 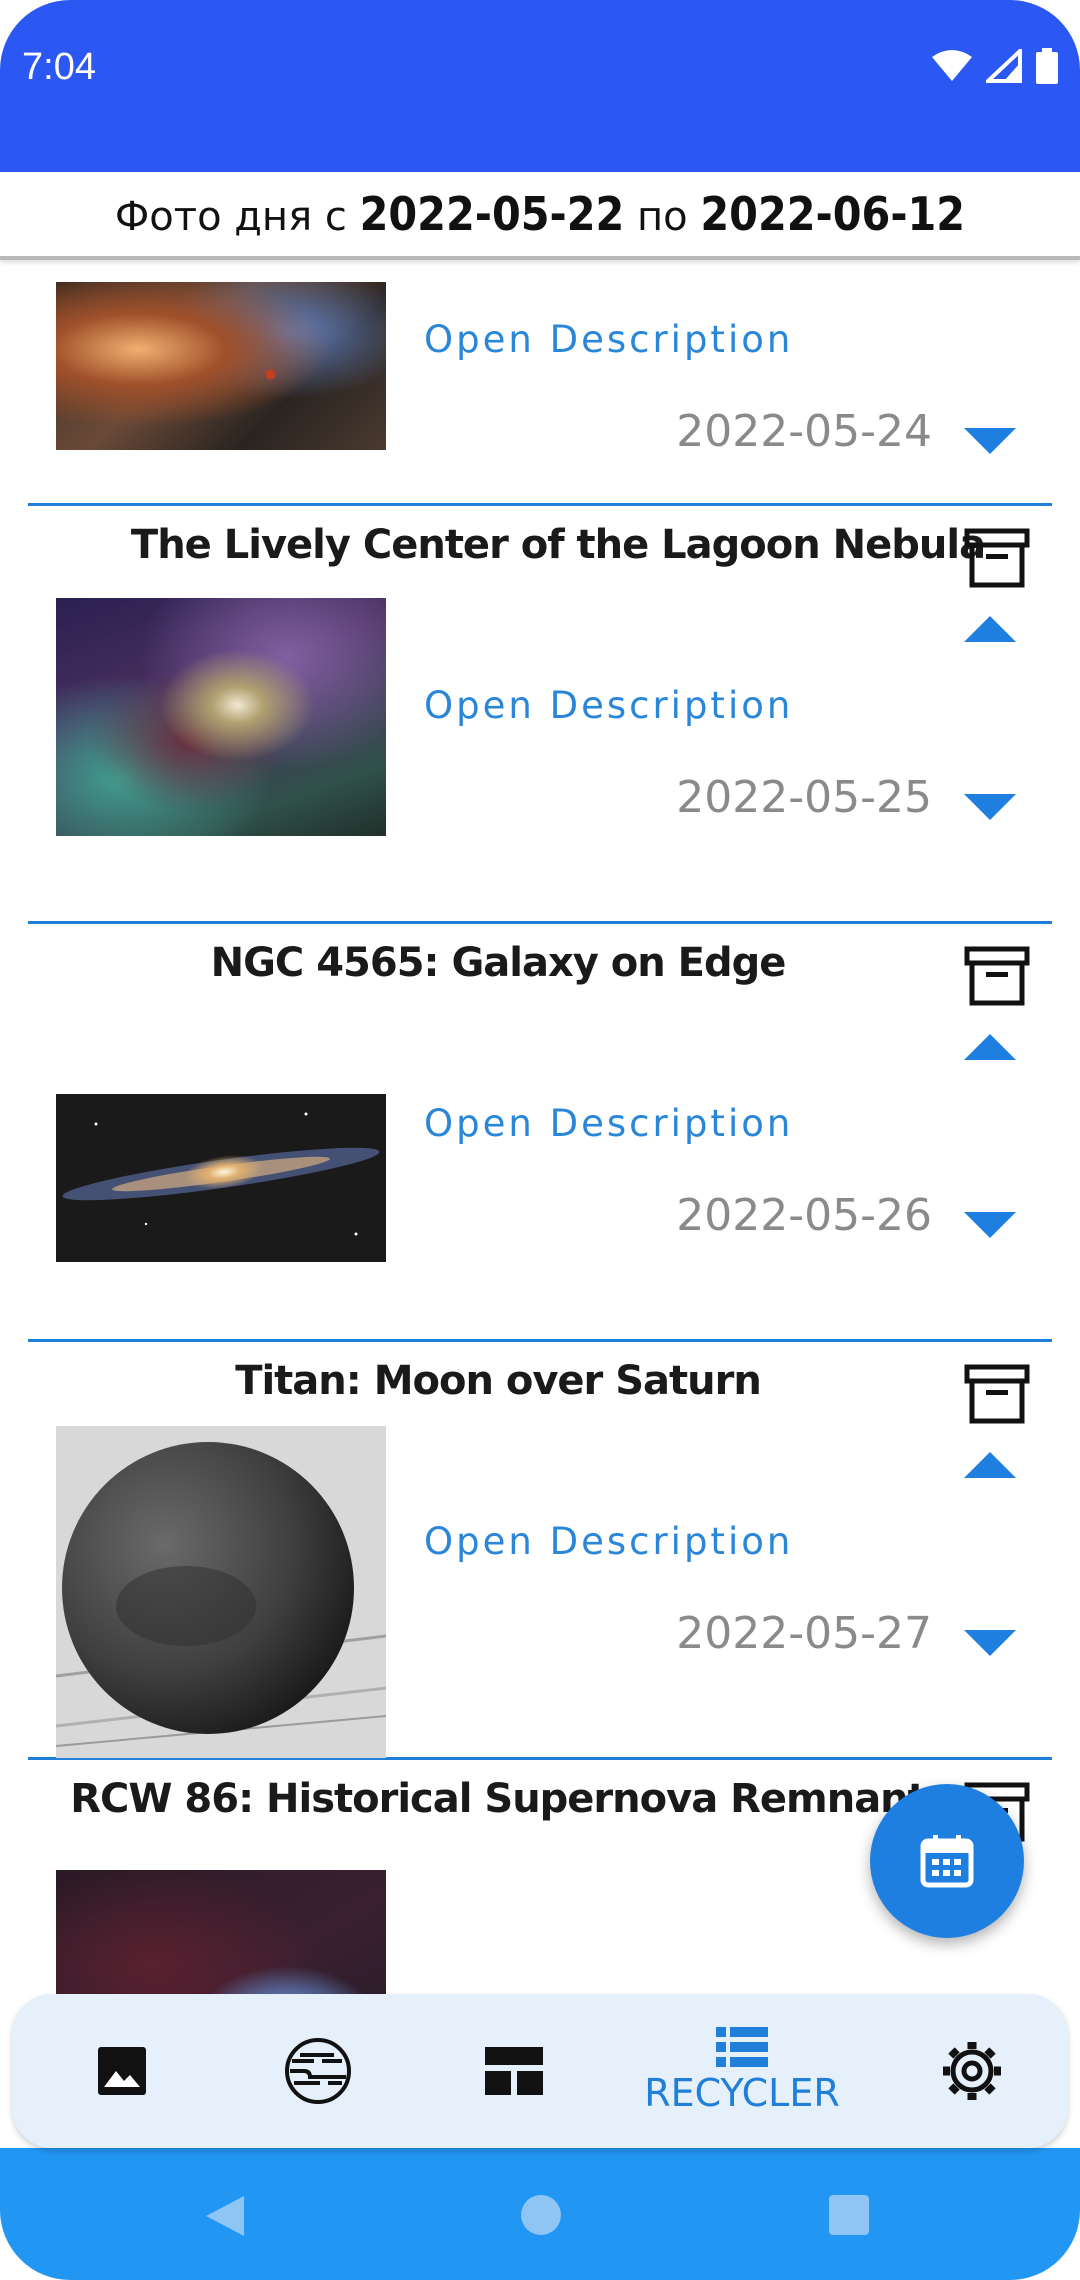 I want to click on item-title: The Lively Center of the Lagoon Nebula, so click(x=558, y=545).